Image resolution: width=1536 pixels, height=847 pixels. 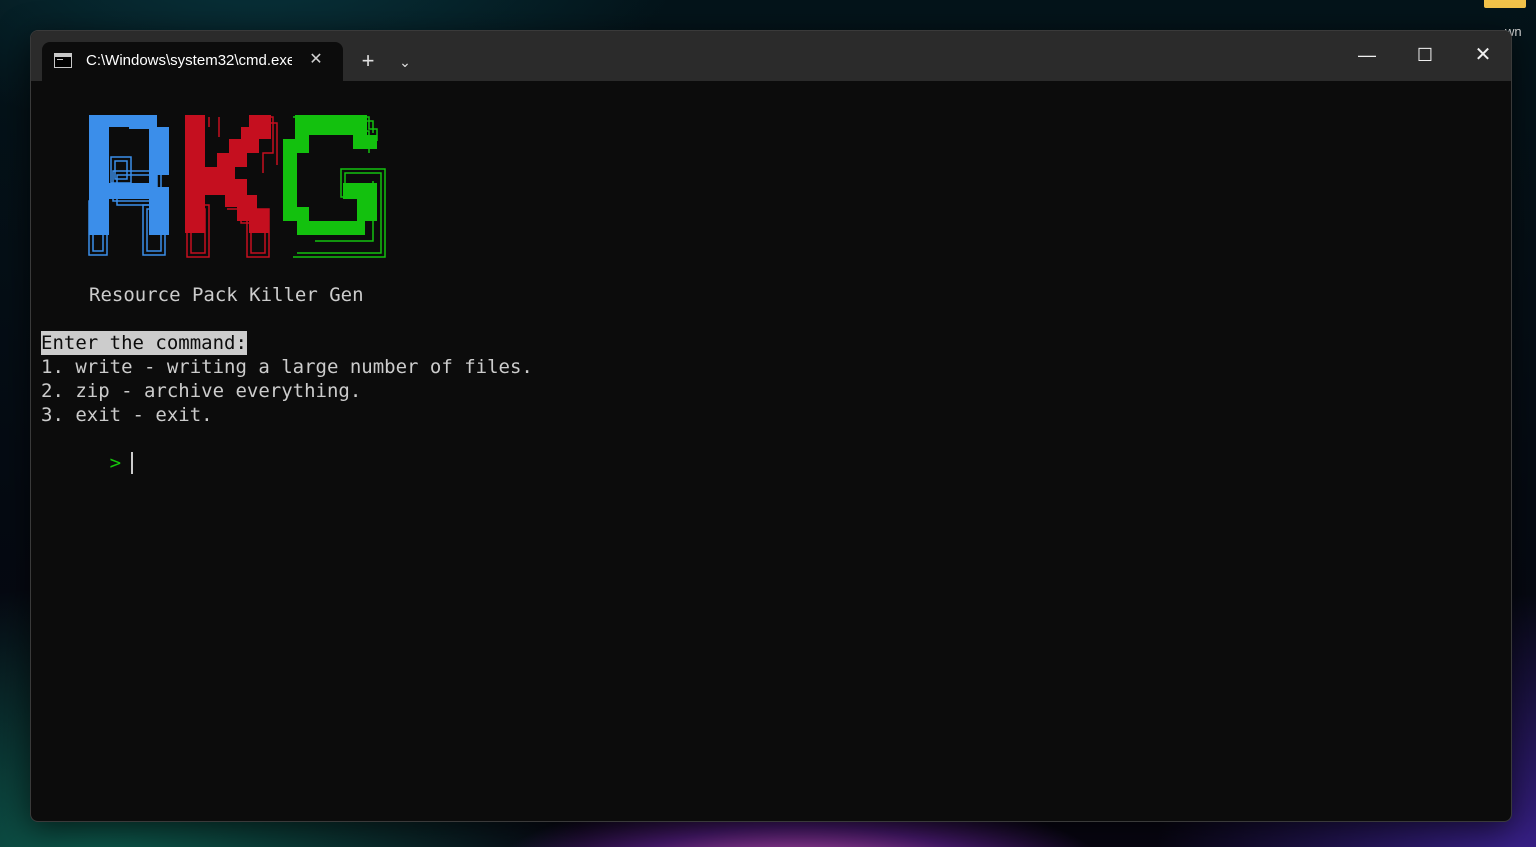 What do you see at coordinates (128, 185) in the screenshot?
I see `logo-letter-r` at bounding box center [128, 185].